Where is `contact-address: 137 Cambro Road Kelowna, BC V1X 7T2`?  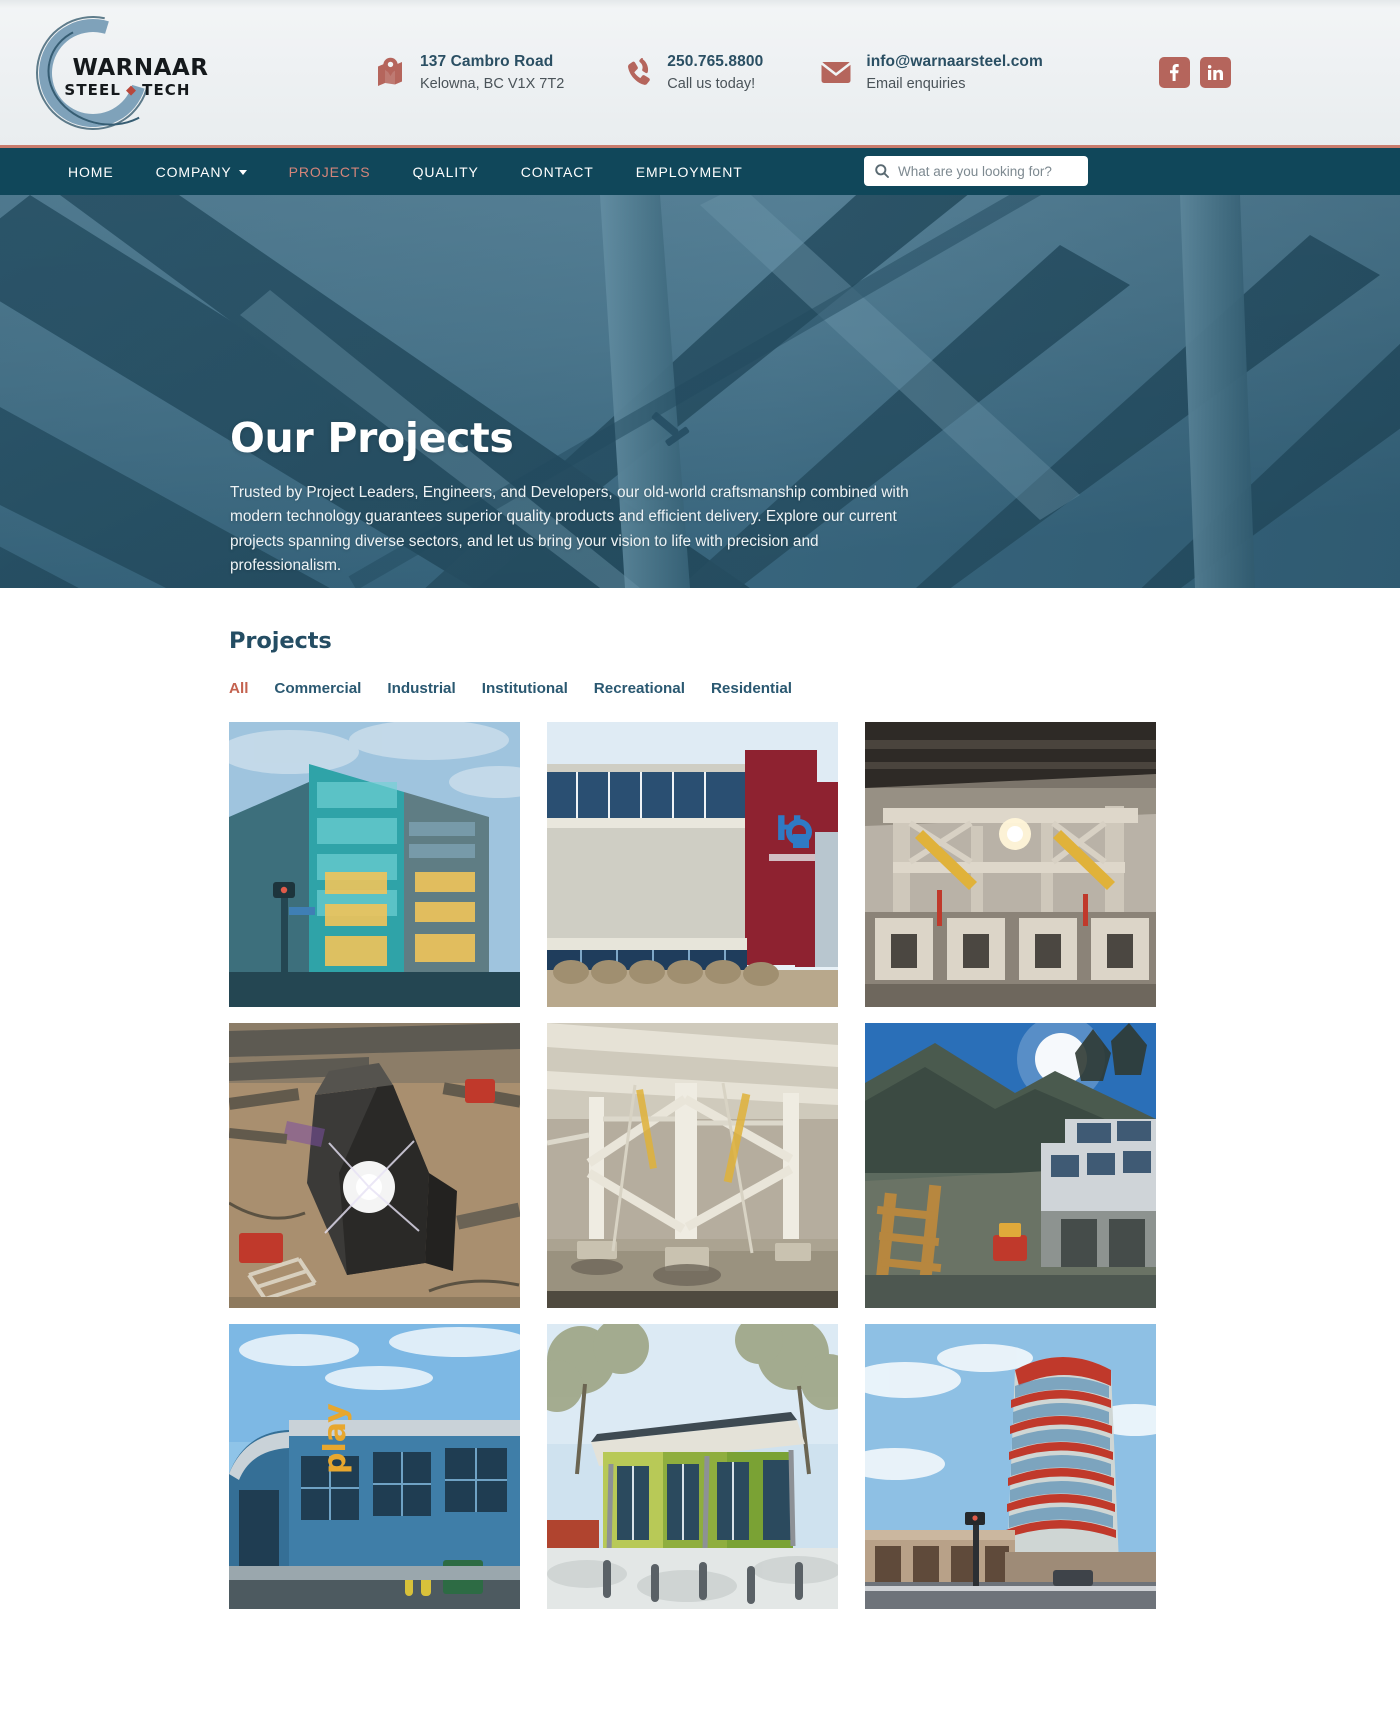 contact-address: 137 Cambro Road Kelowna, BC V1X 7T2 is located at coordinates (469, 72).